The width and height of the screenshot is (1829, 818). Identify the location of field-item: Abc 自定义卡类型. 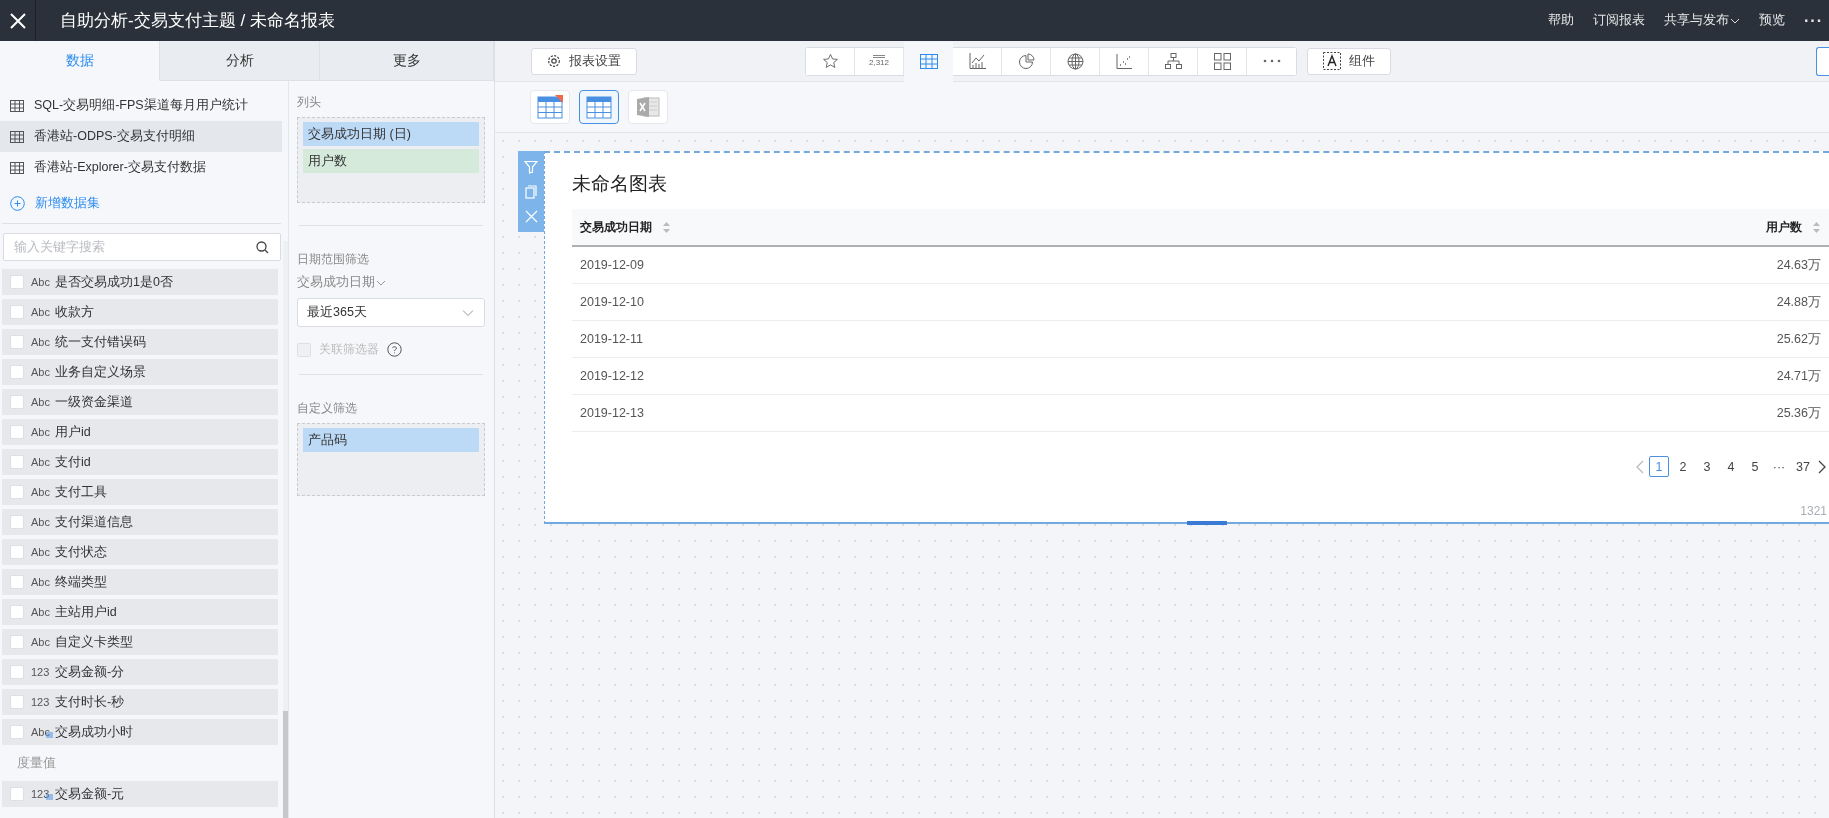
(140, 642).